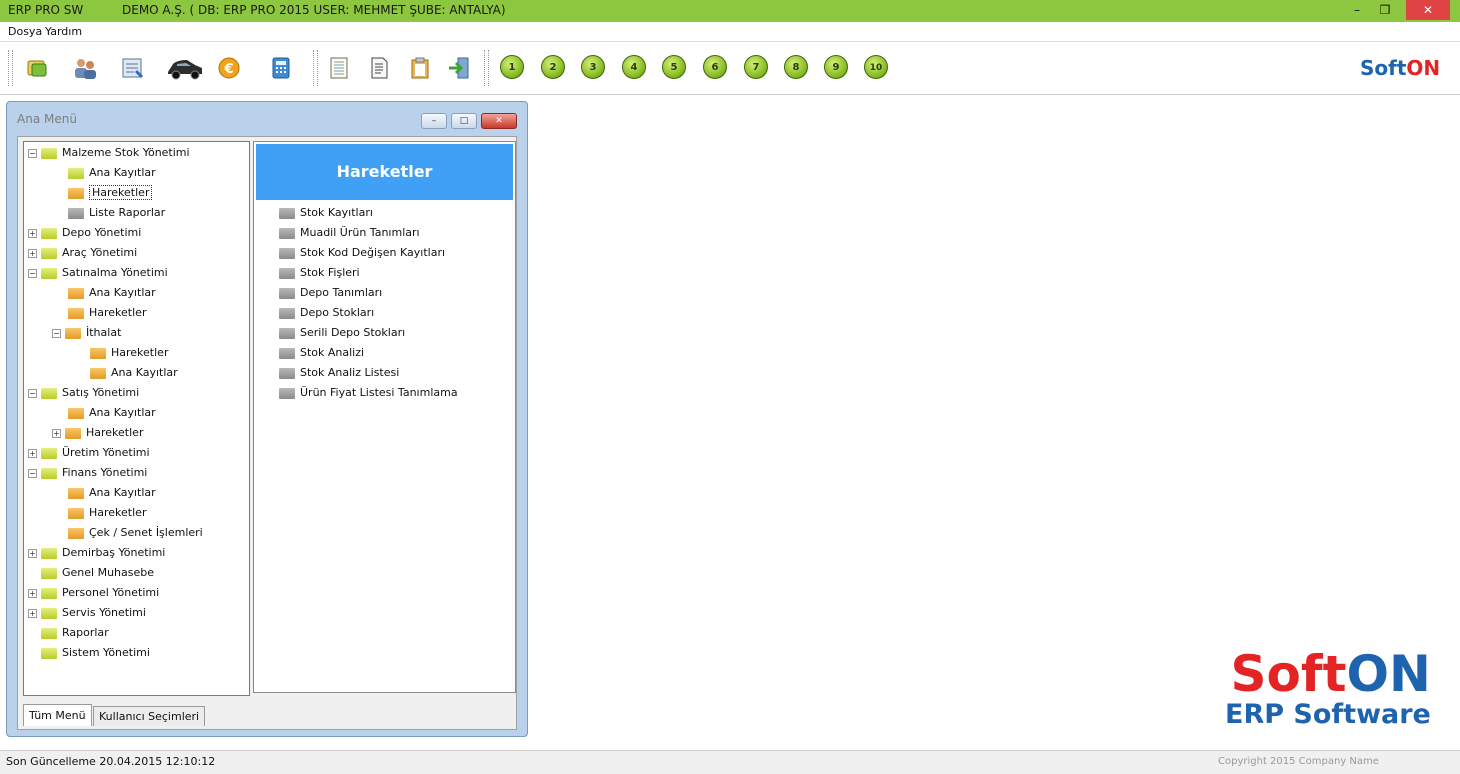 Image resolution: width=1460 pixels, height=774 pixels. Describe the element at coordinates (37, 68) in the screenshot. I see `money-icon` at that location.